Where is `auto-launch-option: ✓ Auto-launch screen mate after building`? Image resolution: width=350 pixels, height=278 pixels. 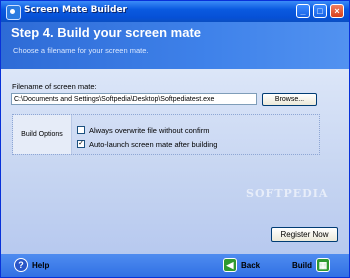
auto-launch-option: ✓ Auto-launch screen mate after building is located at coordinates (147, 144).